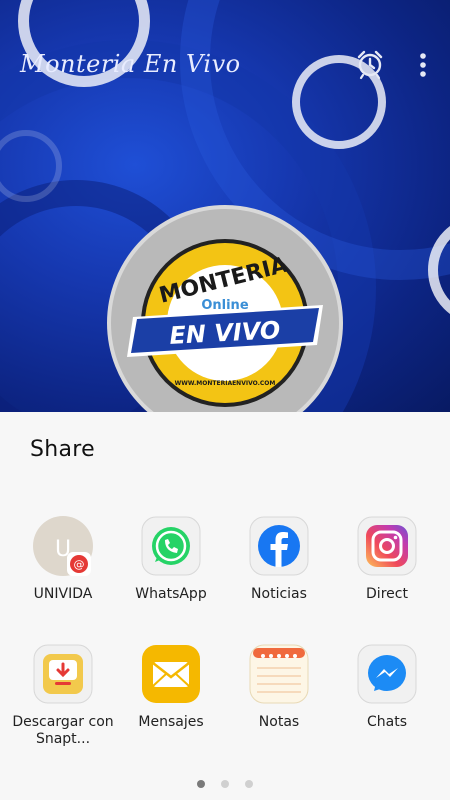 Image resolution: width=450 pixels, height=800 pixels. What do you see at coordinates (225, 333) in the screenshot?
I see `logo-envivo-text: EN VIVO` at bounding box center [225, 333].